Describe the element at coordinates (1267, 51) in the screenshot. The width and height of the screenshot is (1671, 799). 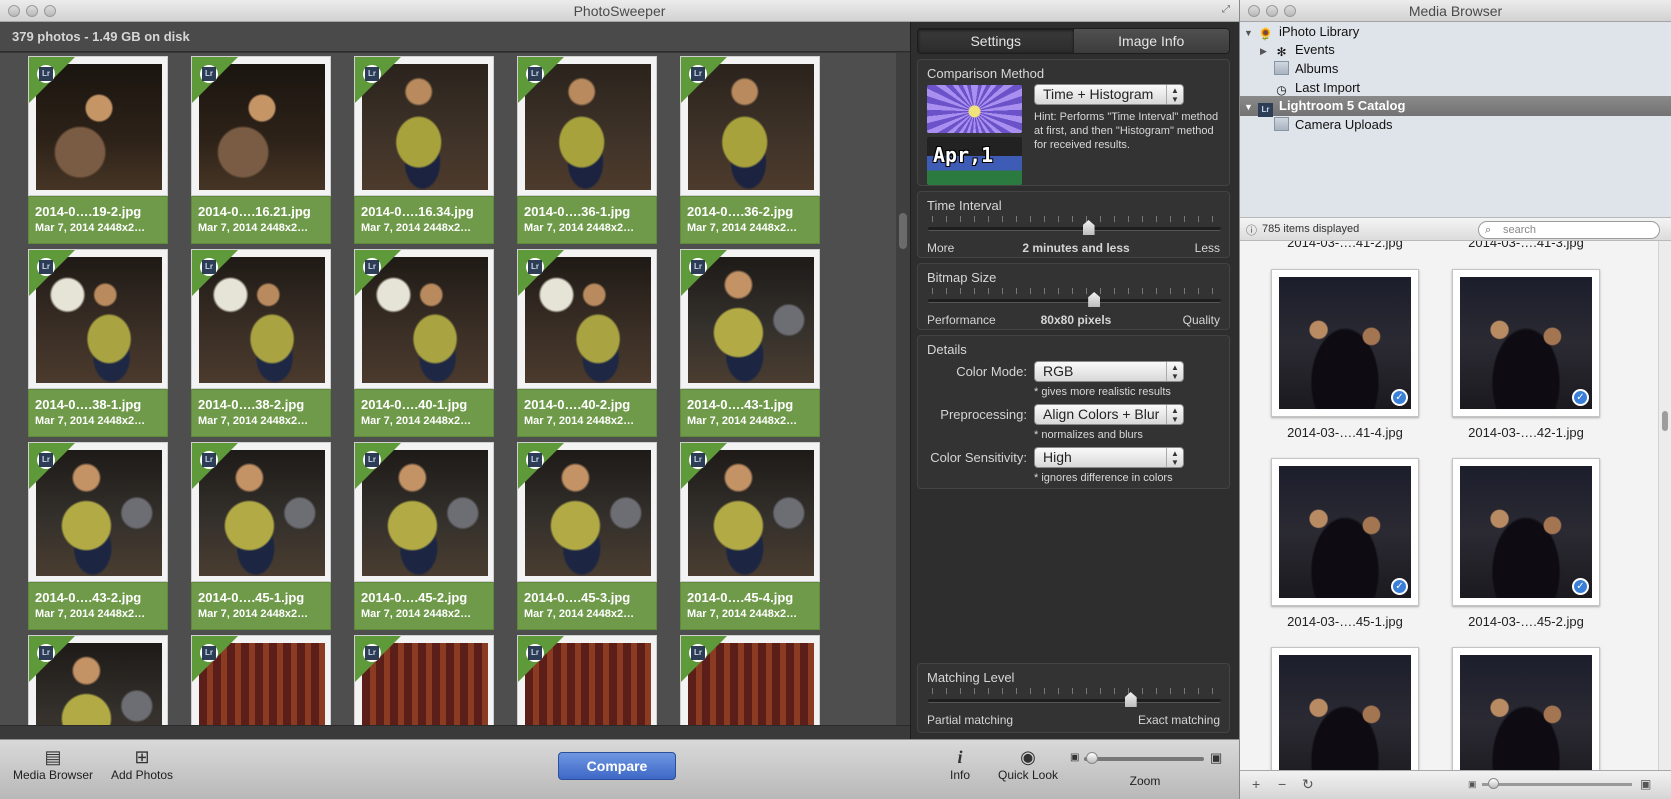
I see `disclosure-triangle-icon: ▶` at that location.